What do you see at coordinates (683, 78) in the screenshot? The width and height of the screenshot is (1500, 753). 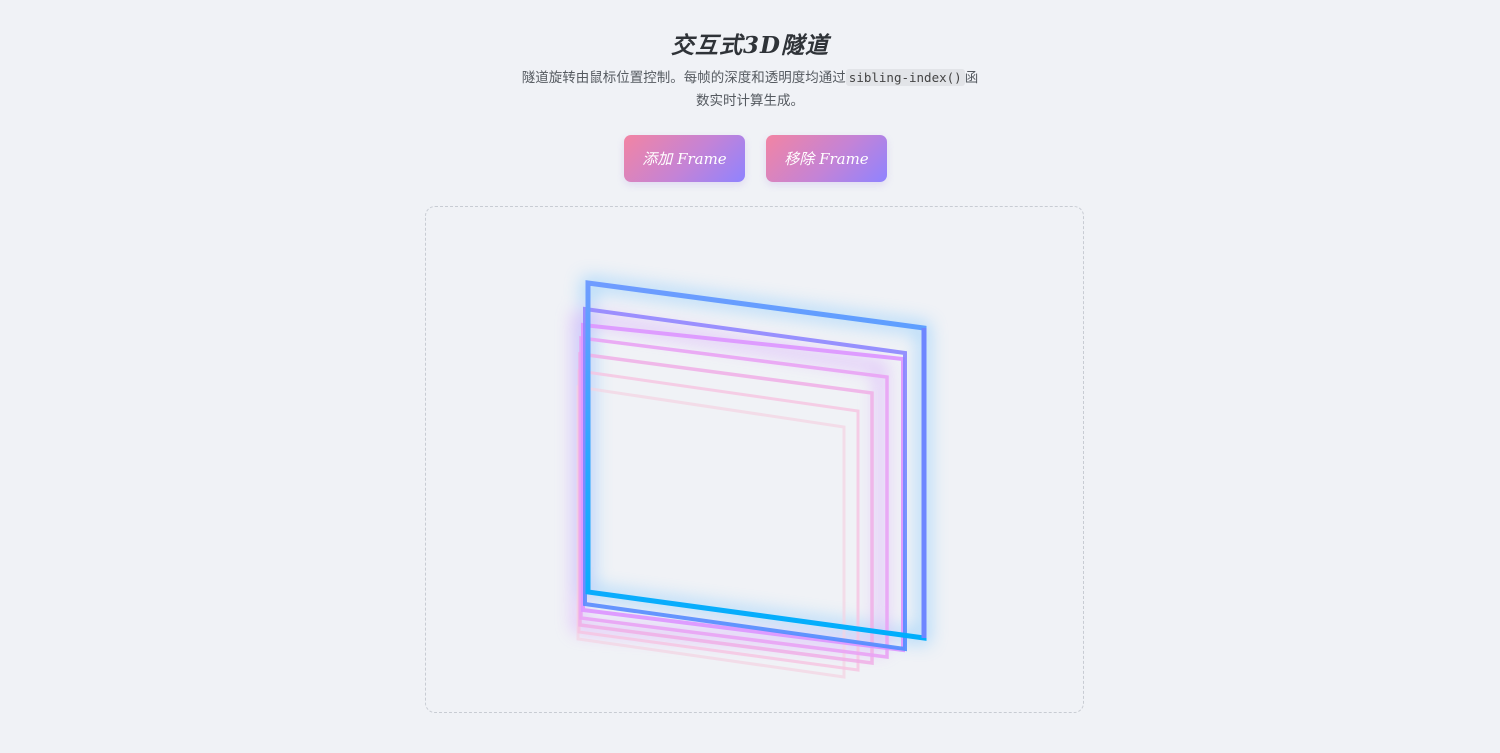 I see `description-text: 隧道旋转由鼠标位置控制。每帧的深度和透明度均通过` at bounding box center [683, 78].